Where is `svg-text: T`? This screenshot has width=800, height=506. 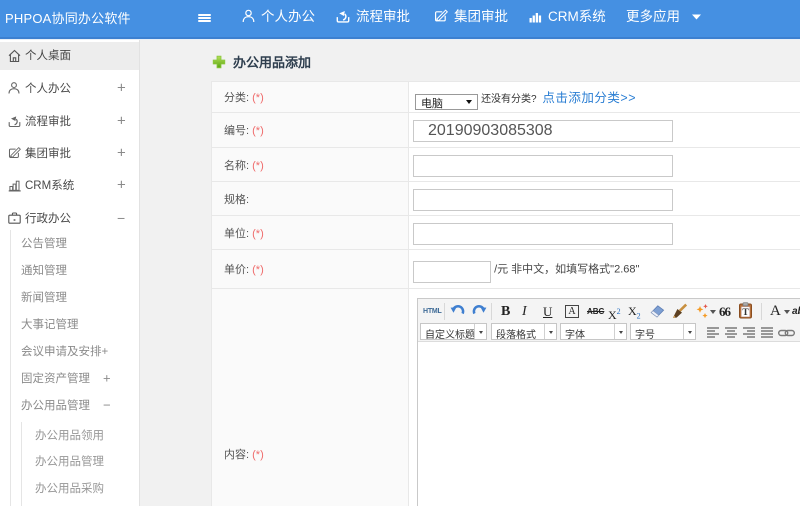 svg-text: T is located at coordinates (745, 313).